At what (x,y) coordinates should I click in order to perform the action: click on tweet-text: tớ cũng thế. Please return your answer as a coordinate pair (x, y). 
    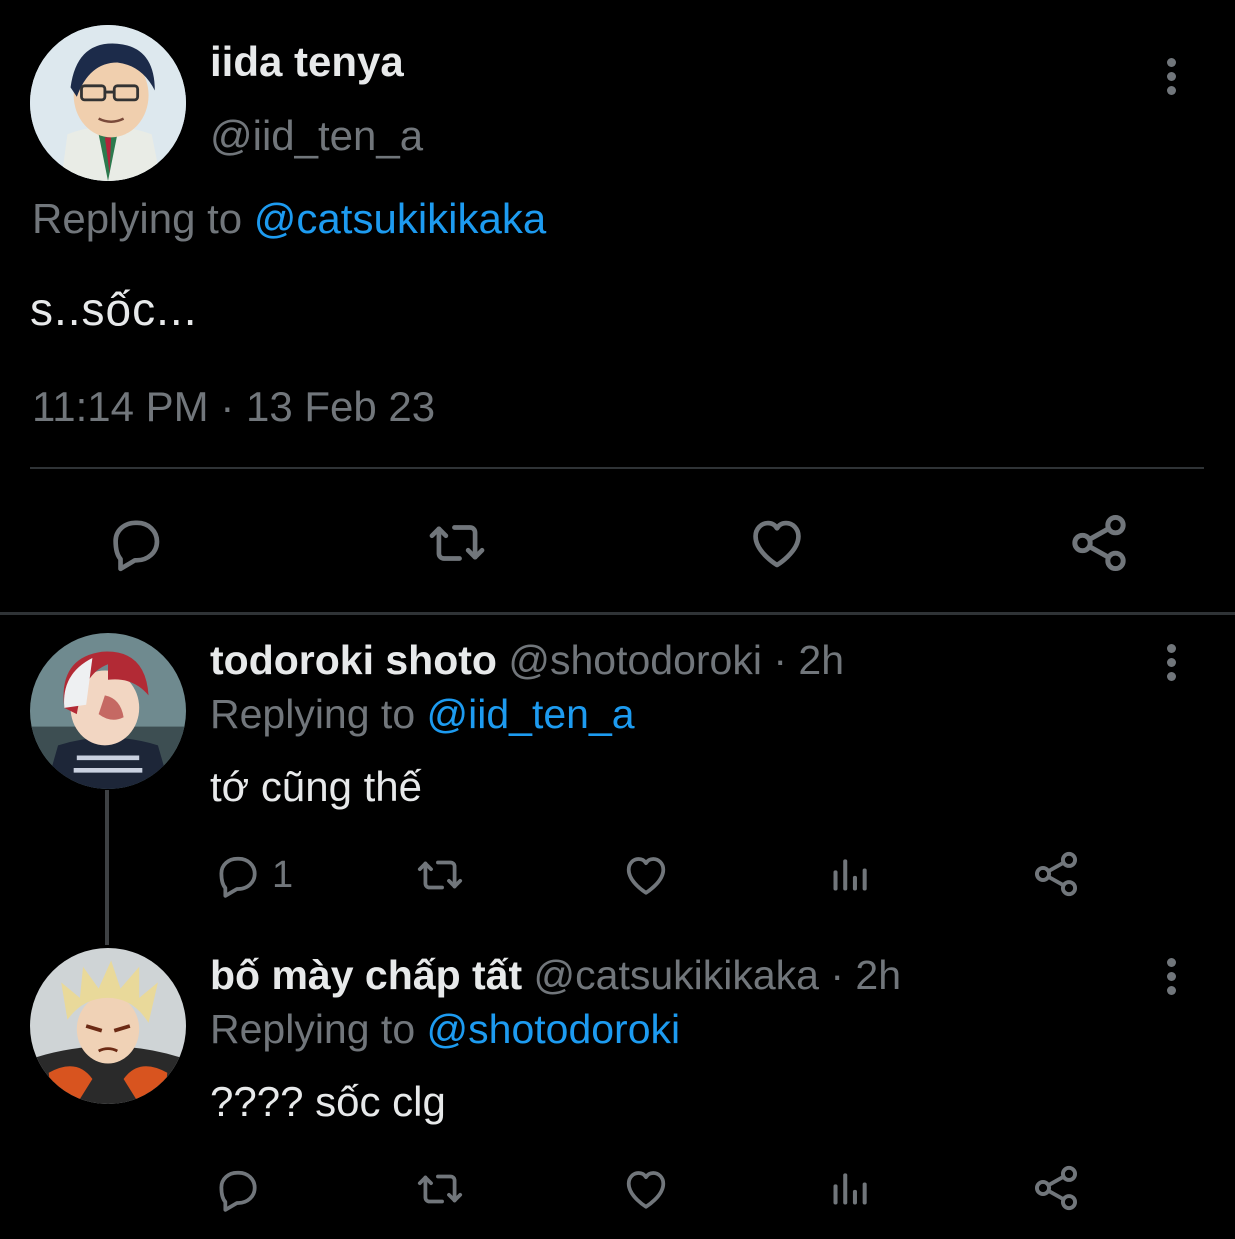
    Looking at the image, I should click on (316, 786).